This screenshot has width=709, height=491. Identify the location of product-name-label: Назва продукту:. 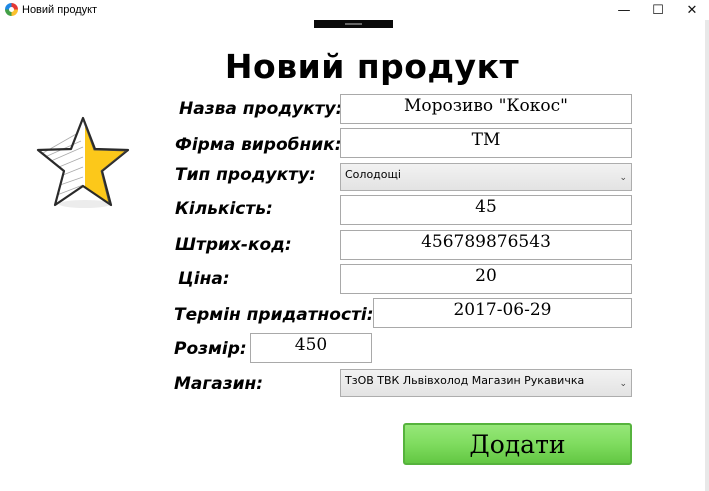
(261, 109).